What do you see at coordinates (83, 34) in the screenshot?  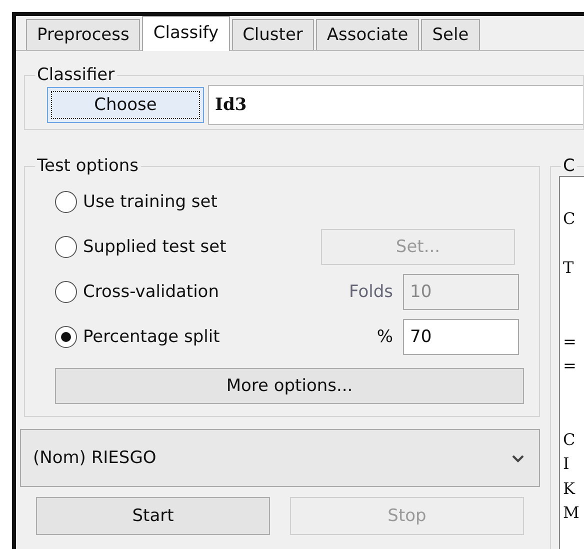 I see `tab: Preprocess` at bounding box center [83, 34].